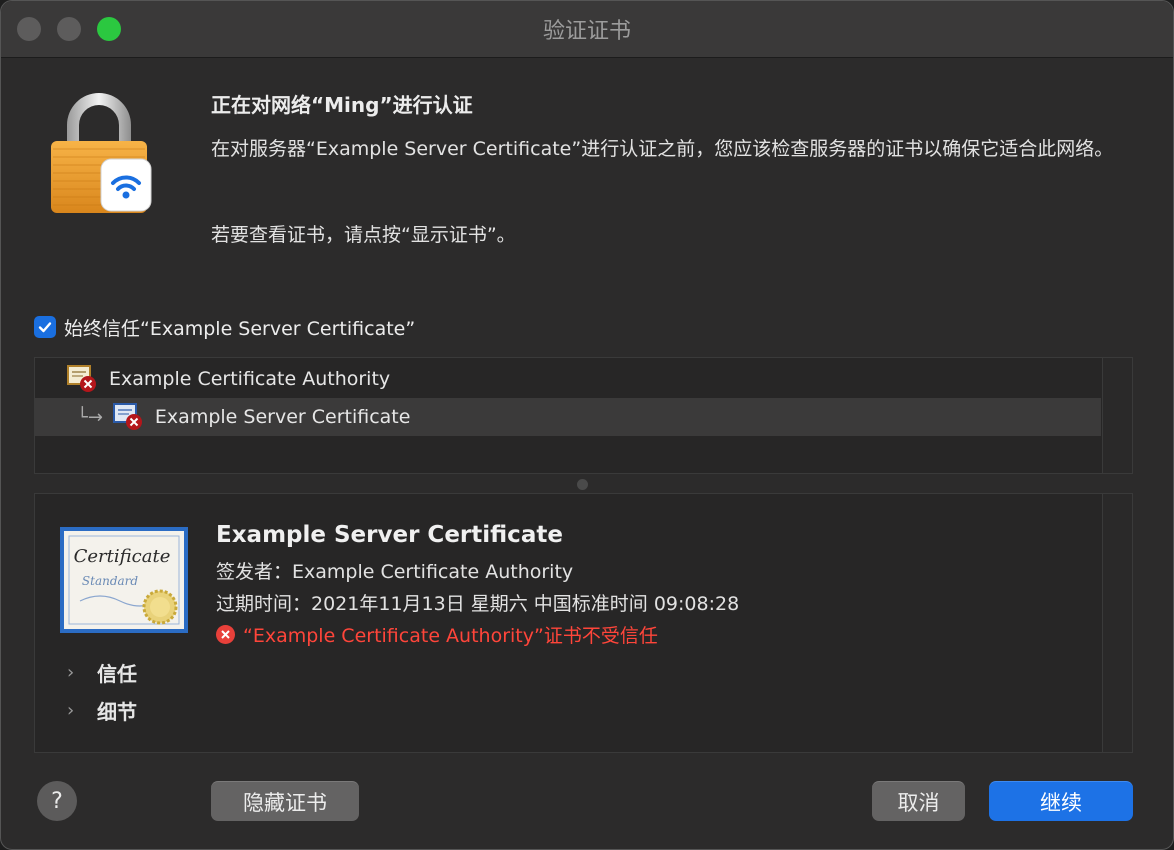 The height and width of the screenshot is (850, 1174). What do you see at coordinates (101, 153) in the screenshot?
I see `lock-wifi-icon` at bounding box center [101, 153].